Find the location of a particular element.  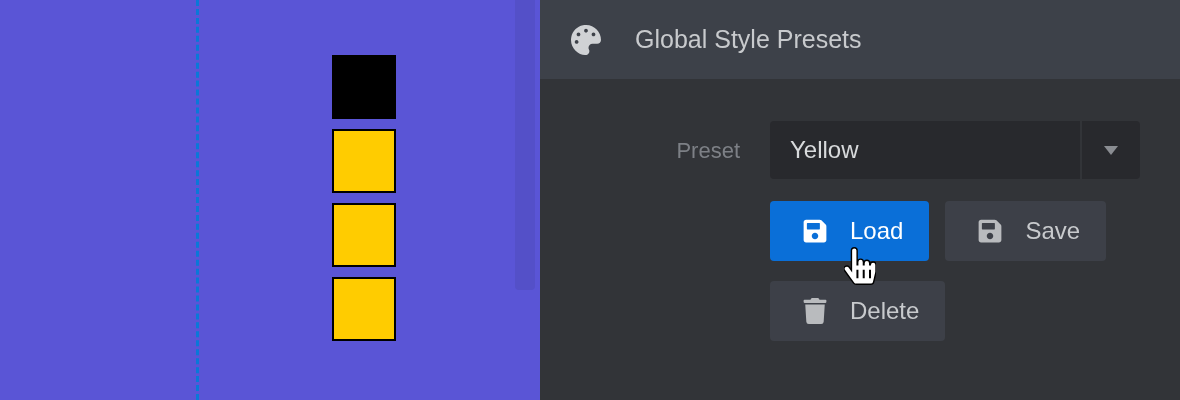

load-button: Load is located at coordinates (850, 231).